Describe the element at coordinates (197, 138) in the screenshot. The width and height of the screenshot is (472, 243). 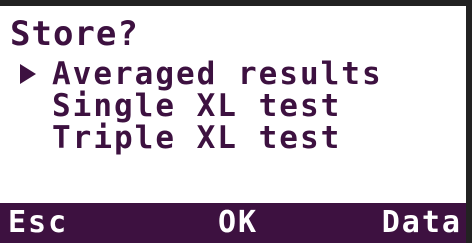
I see `menu-item-label: Triple XL test` at that location.